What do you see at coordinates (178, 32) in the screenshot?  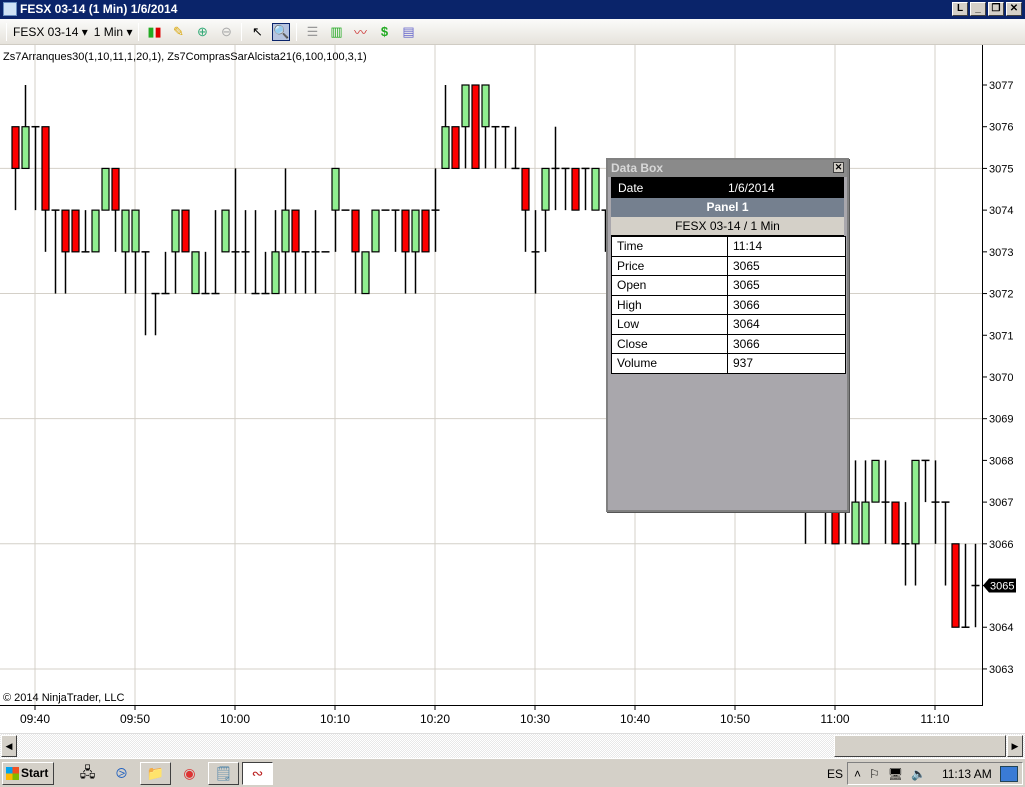 I see `drawing-pencil-icon: ✎` at bounding box center [178, 32].